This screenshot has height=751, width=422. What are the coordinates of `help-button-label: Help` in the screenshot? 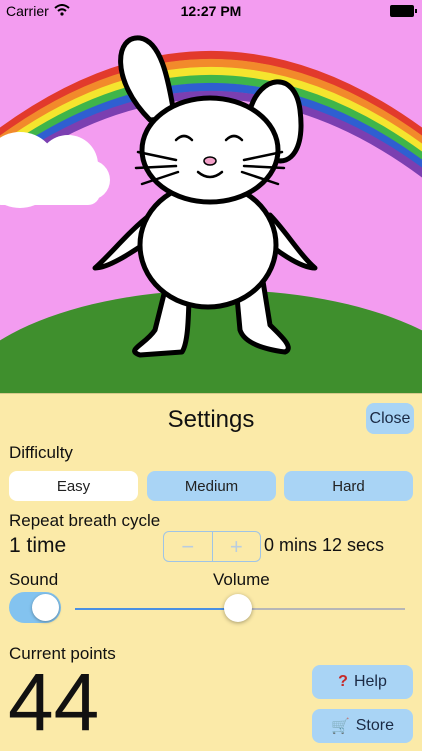 It's located at (370, 681).